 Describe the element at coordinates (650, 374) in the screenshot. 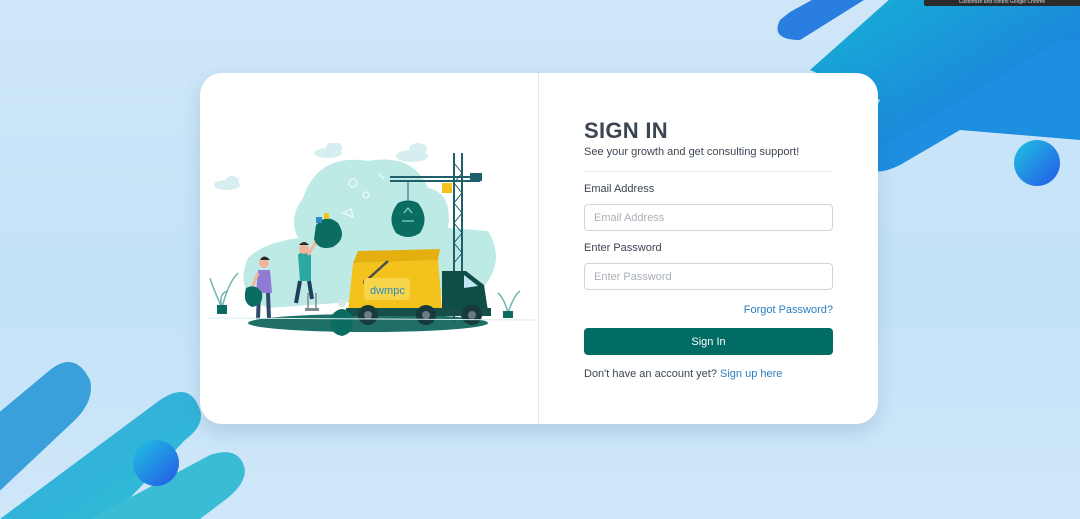

I see `signup-prompt: Don't have an account yet?` at that location.